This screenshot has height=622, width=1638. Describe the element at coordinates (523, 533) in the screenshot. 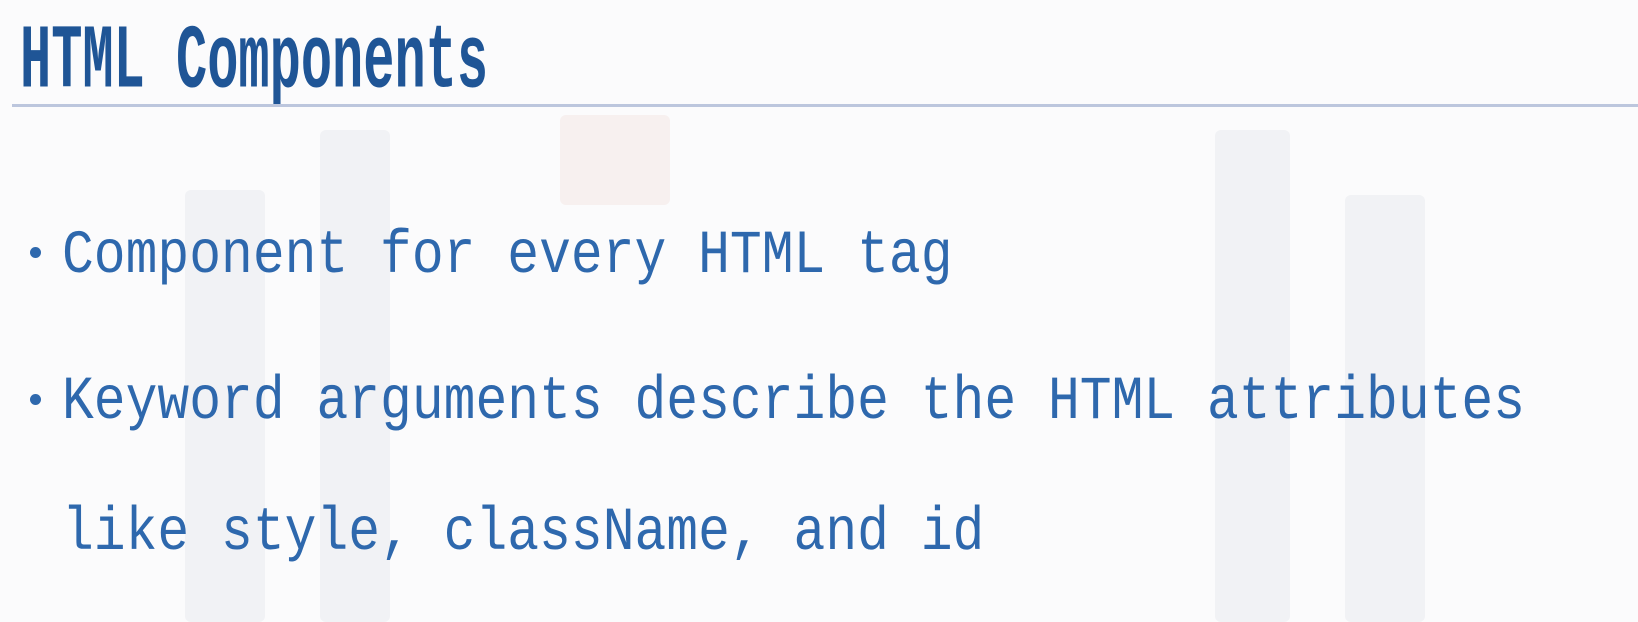

I see `bullet-text-continuation: like style, className, and id` at that location.